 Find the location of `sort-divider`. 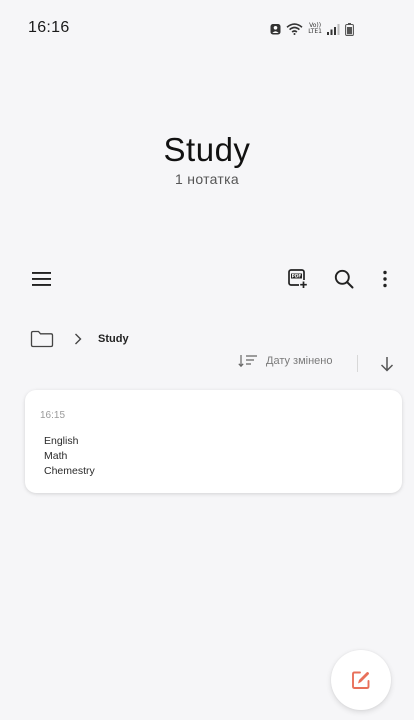

sort-divider is located at coordinates (357, 363).